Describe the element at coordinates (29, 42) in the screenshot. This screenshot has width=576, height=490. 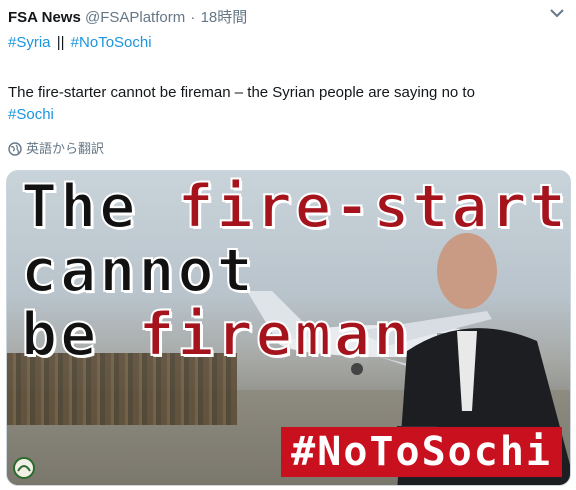
I see `hashtag-syria: #Syria` at that location.